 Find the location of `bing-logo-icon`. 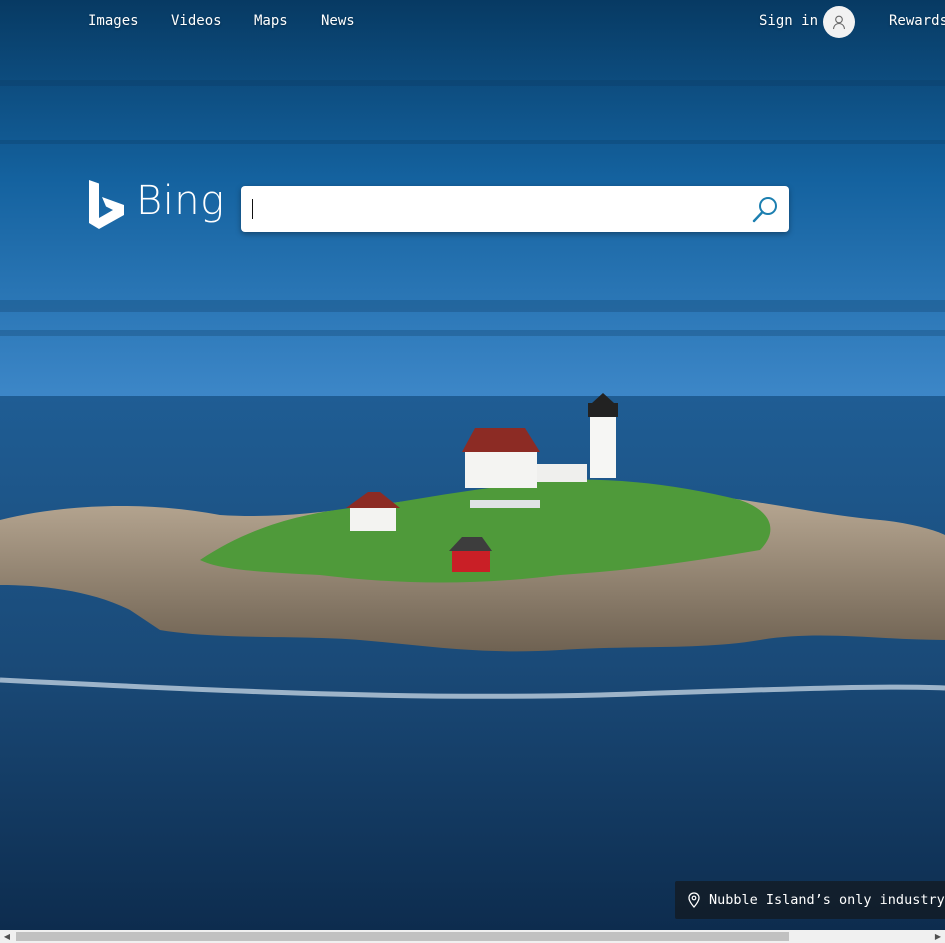

bing-logo-icon is located at coordinates (106, 204).